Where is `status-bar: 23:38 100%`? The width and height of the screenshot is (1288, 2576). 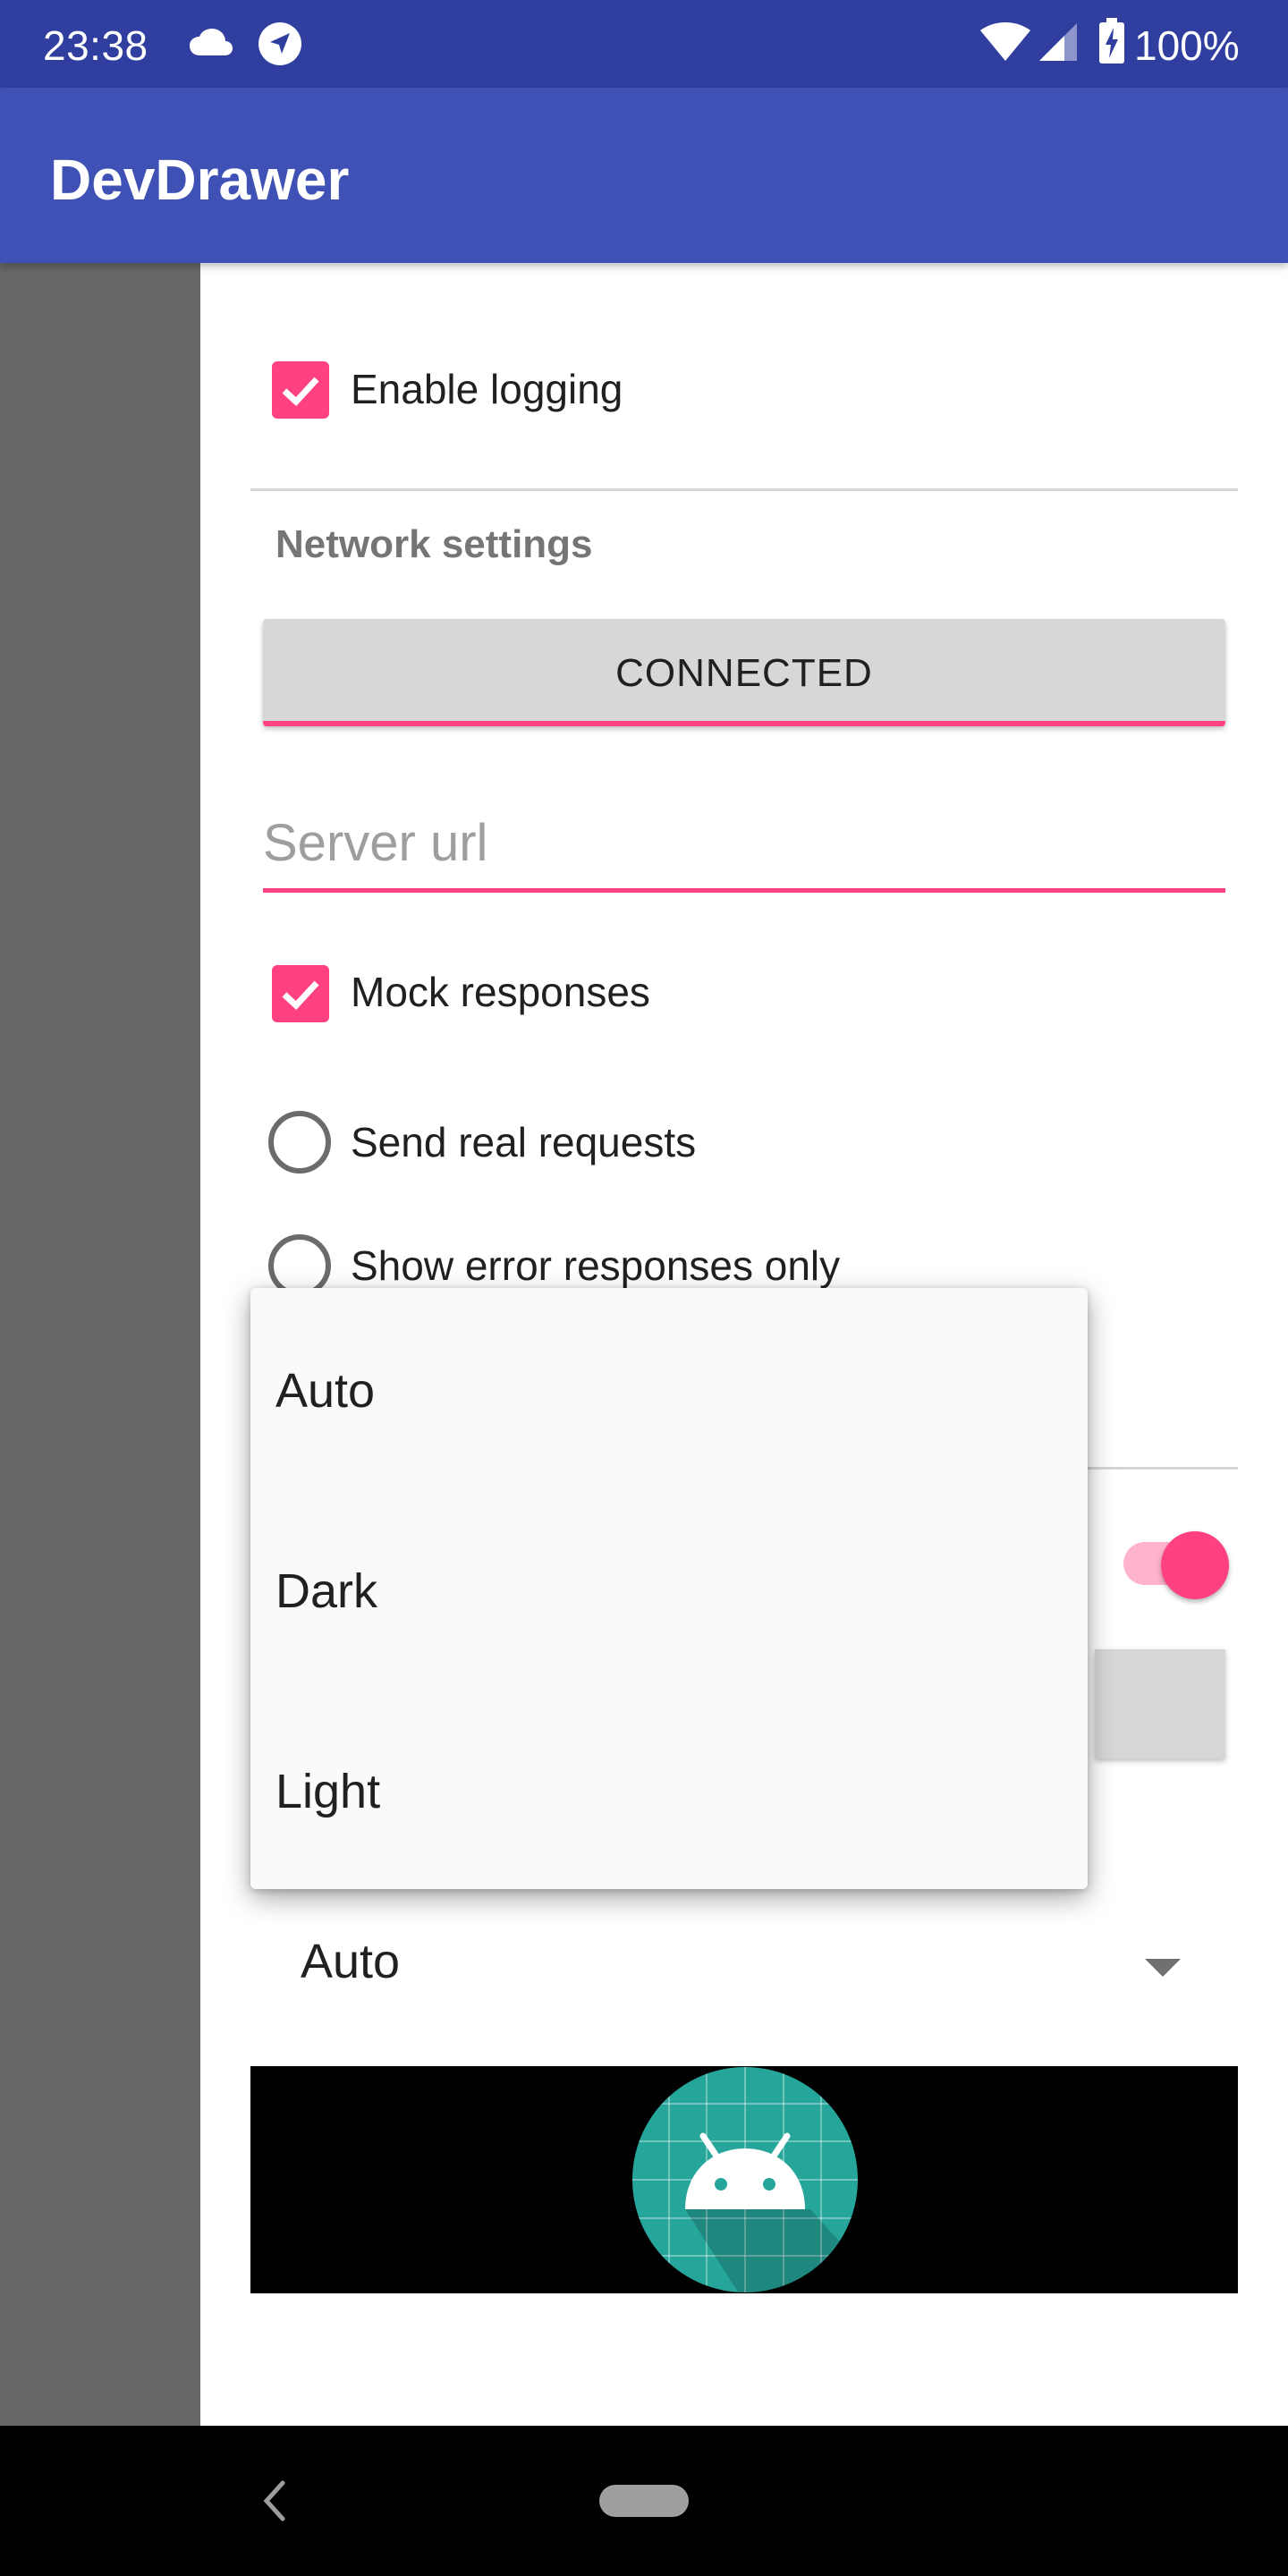
status-bar: 23:38 100% is located at coordinates (644, 44).